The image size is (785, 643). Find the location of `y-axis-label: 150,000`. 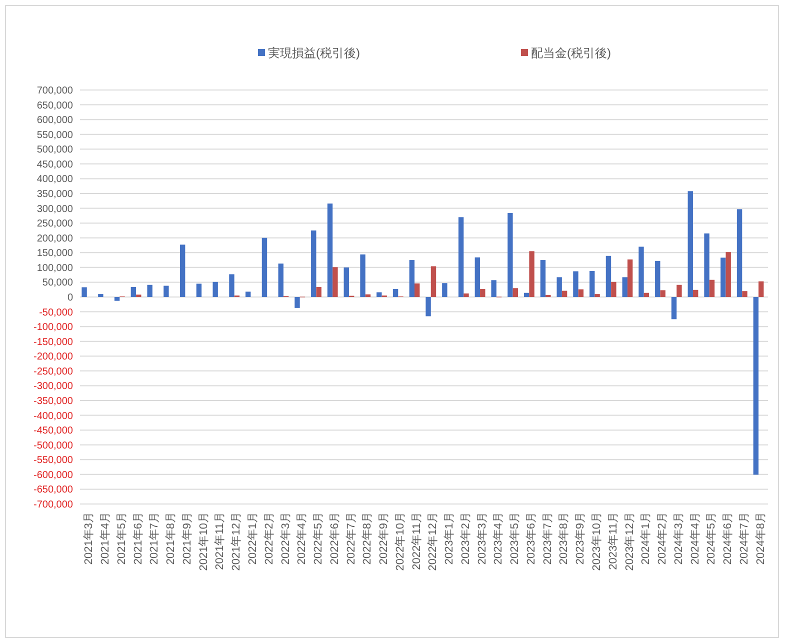

y-axis-label: 150,000 is located at coordinates (54, 254).